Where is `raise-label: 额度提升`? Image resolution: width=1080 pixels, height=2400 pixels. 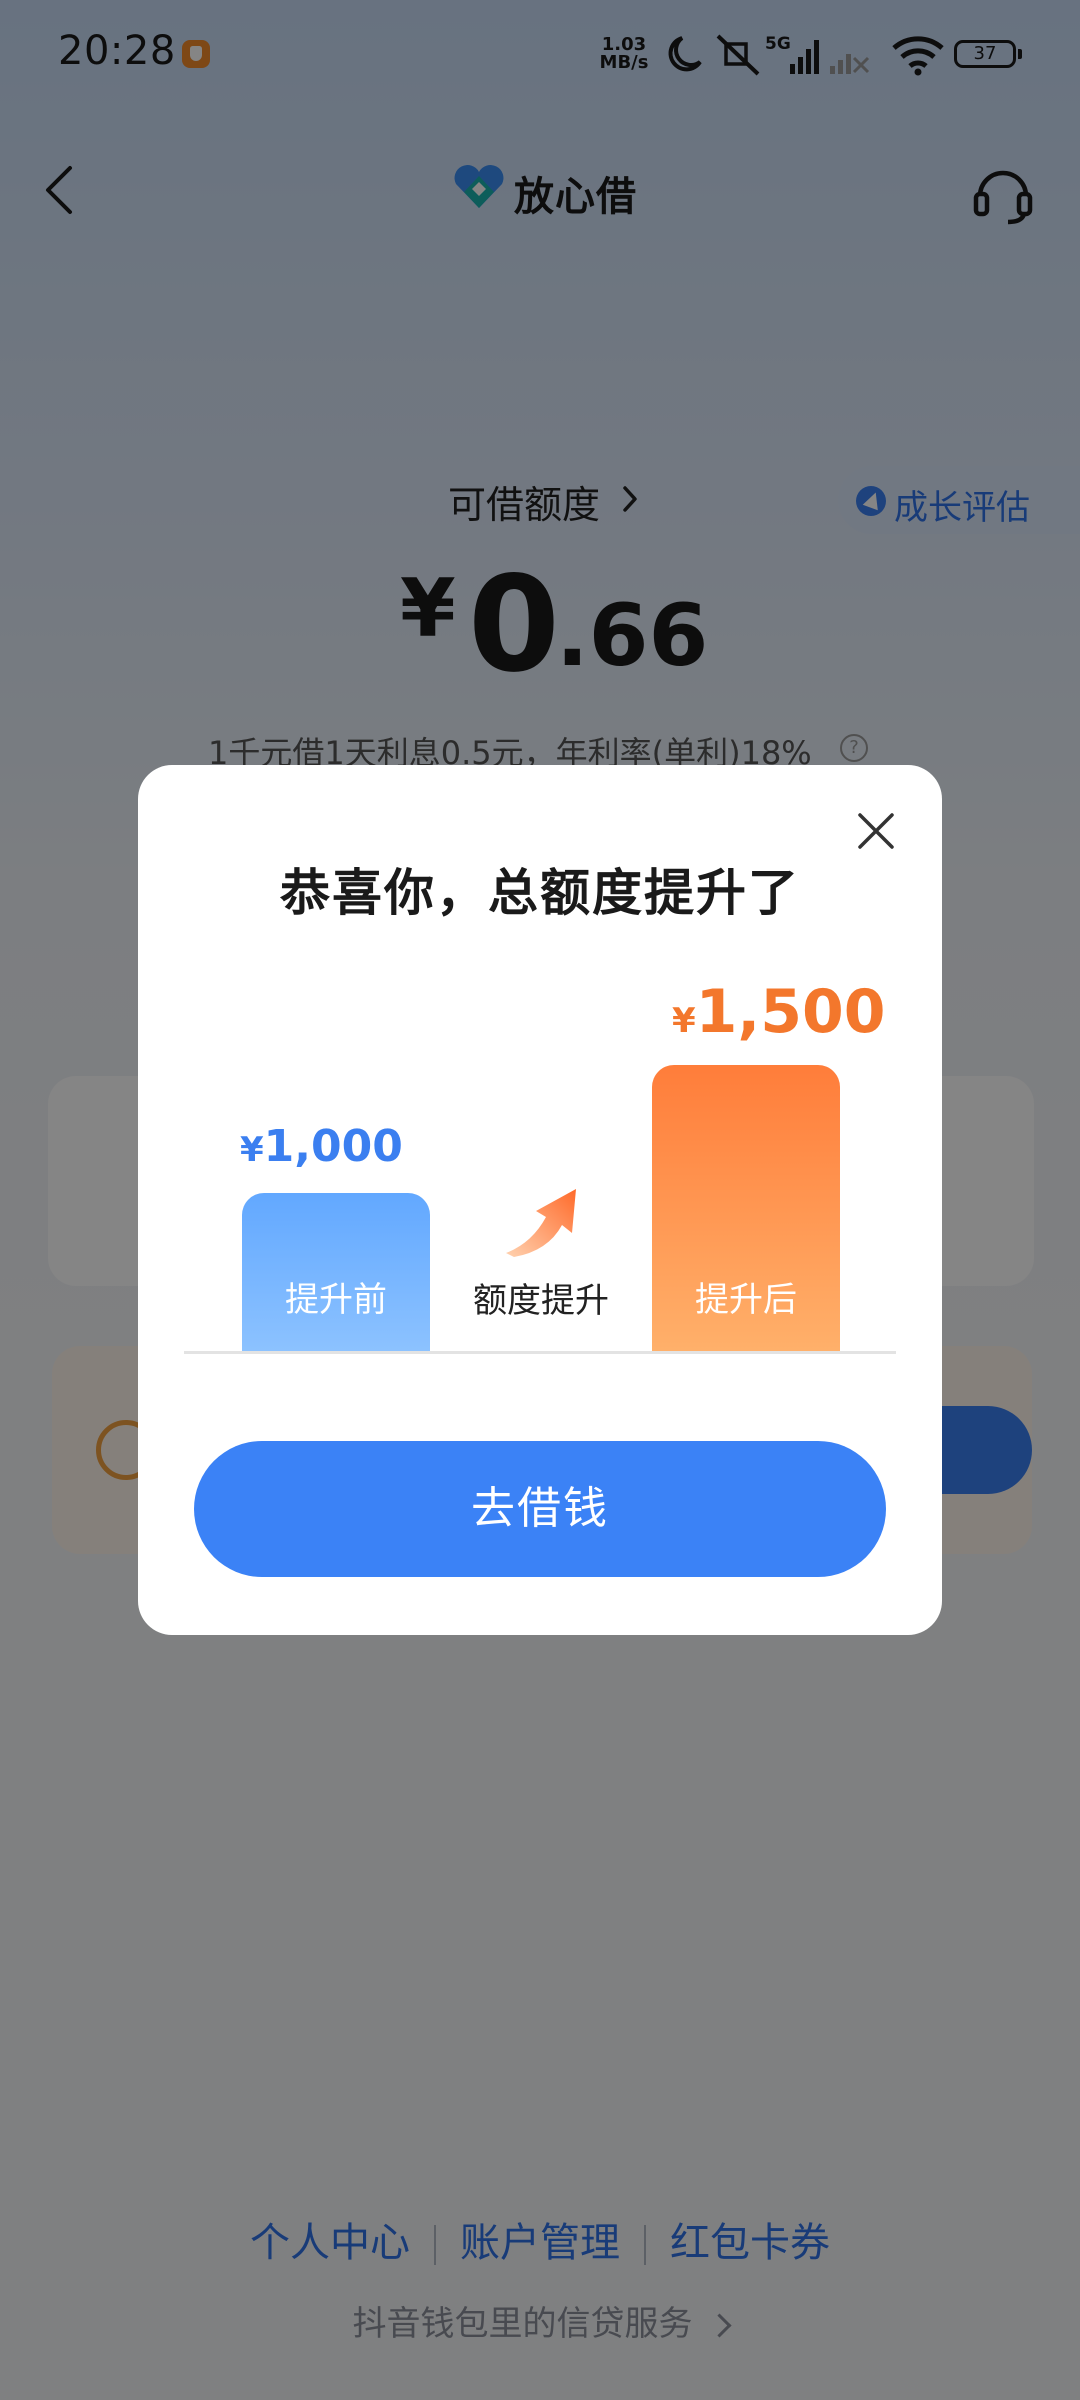
raise-label: 额度提升 is located at coordinates (541, 1301).